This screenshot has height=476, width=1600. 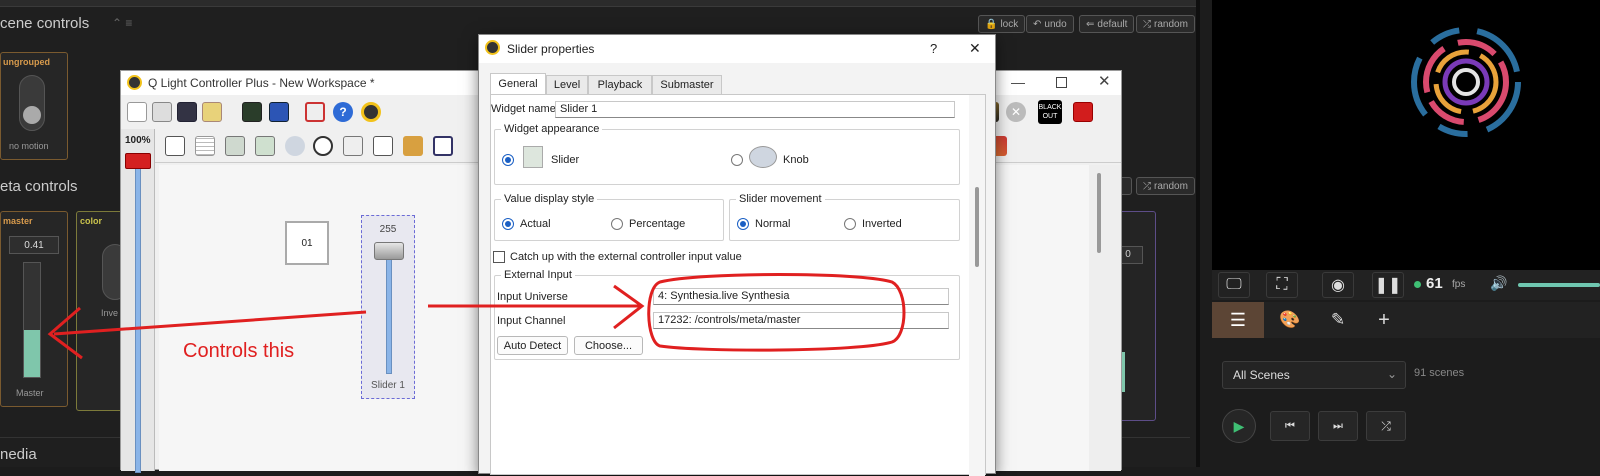 I want to click on widget-name-field: Slider 1, so click(x=755, y=109).